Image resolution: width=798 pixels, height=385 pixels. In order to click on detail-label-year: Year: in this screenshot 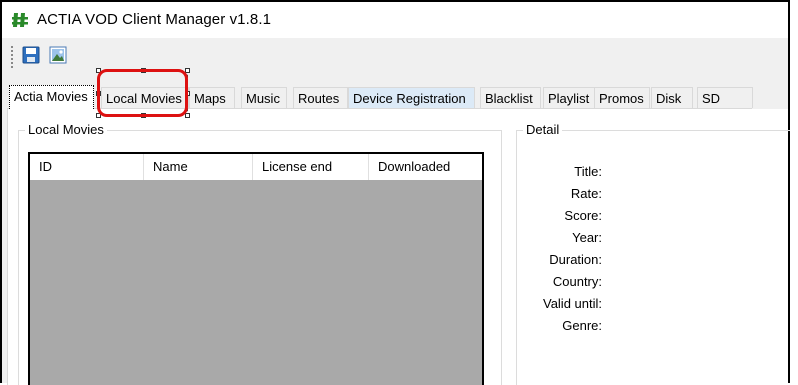, I will do `click(587, 237)`.